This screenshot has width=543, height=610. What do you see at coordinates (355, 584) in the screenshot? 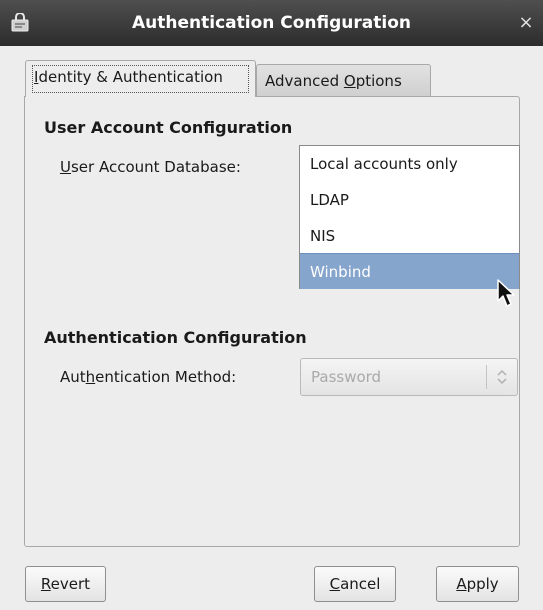
I see `cancel-button: Cancel` at bounding box center [355, 584].